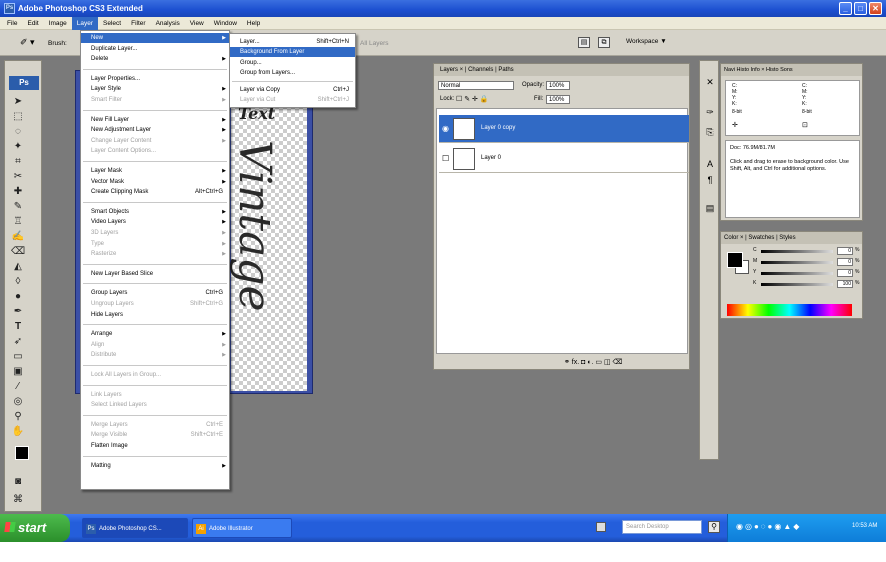  I want to click on menu-window: Window, so click(225, 23).